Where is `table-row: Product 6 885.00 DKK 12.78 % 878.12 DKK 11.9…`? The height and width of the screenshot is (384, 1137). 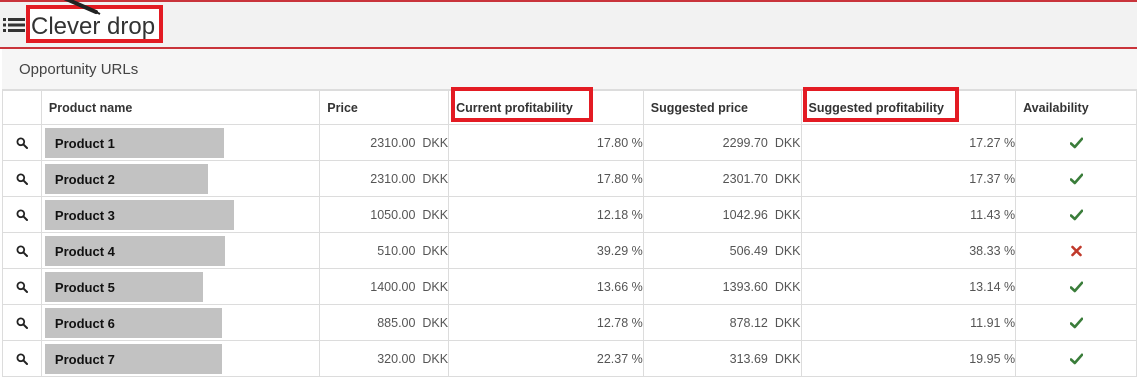 table-row: Product 6 885.00 DKK 12.78 % 878.12 DKK 11.9… is located at coordinates (569, 322).